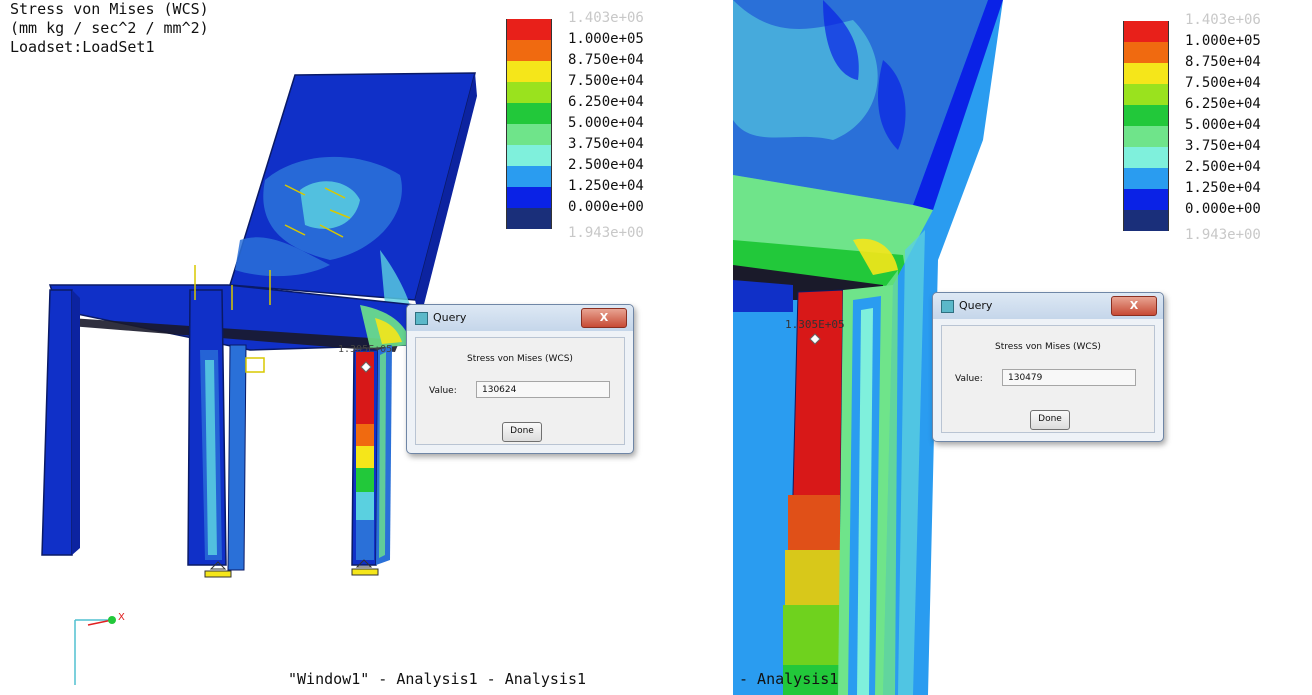  What do you see at coordinates (121, 617) in the screenshot?
I see `triad-x-label: X` at bounding box center [121, 617].